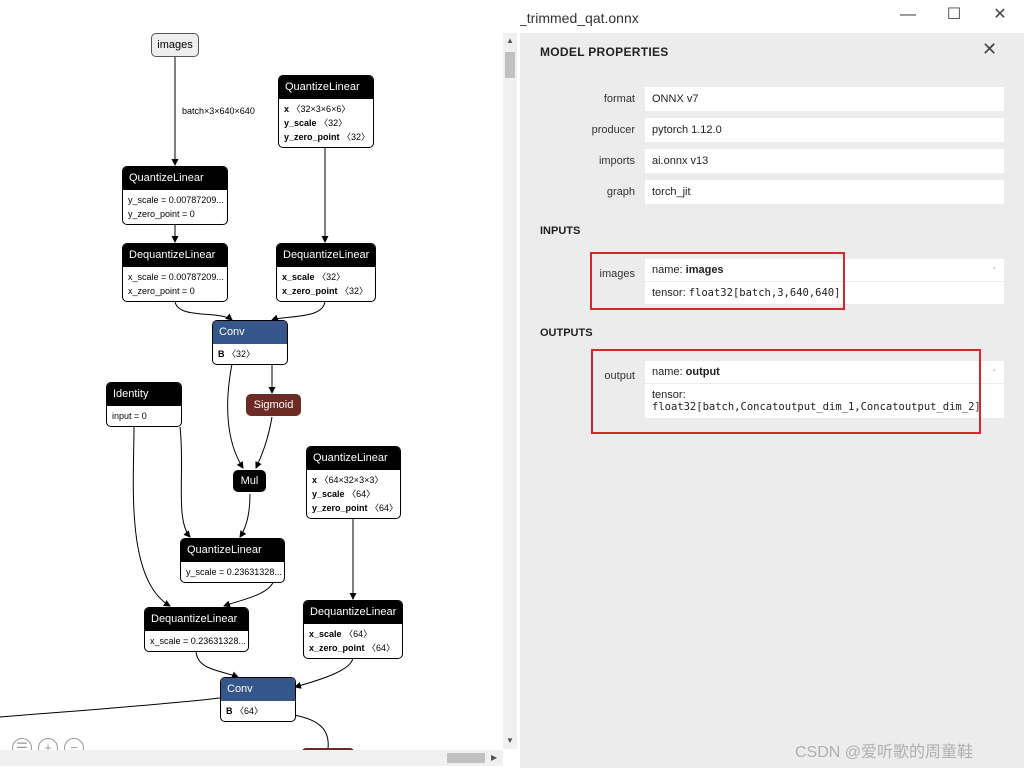 The width and height of the screenshot is (1024, 768). I want to click on edge-shape-label: batch×3×640×640, so click(218, 111).